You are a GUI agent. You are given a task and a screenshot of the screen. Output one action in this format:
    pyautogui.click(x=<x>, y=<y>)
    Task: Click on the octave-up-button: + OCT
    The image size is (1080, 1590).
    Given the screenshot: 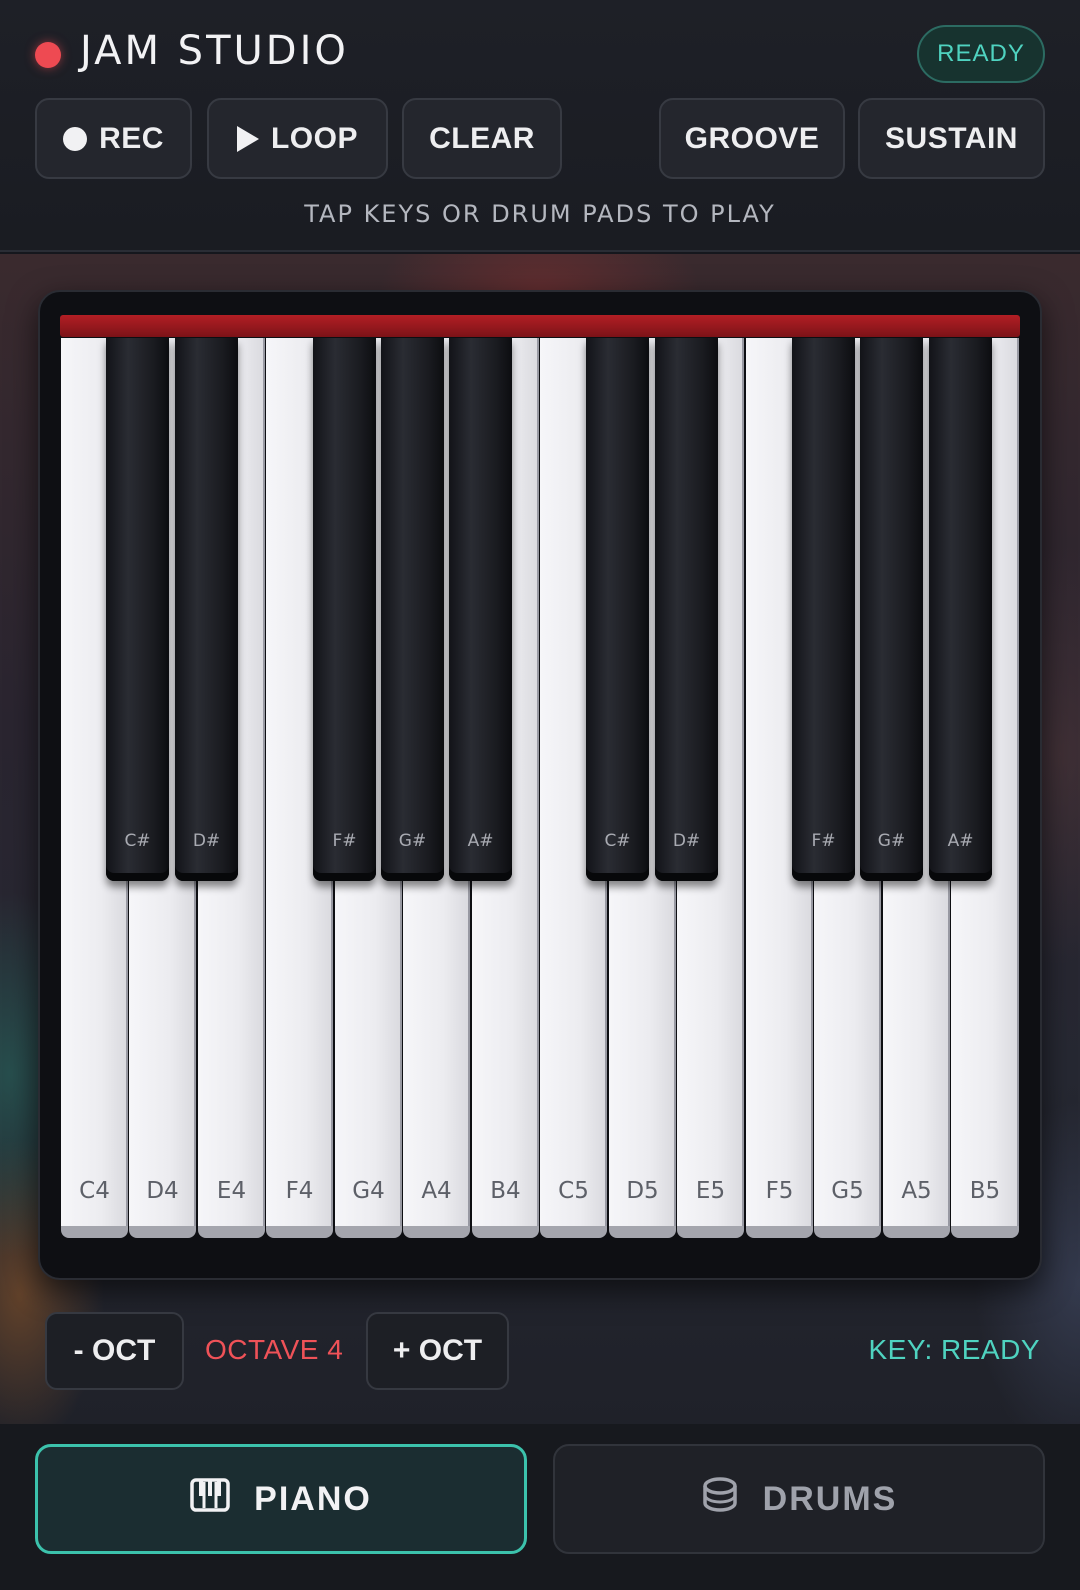 What is the action you would take?
    pyautogui.click(x=437, y=1351)
    